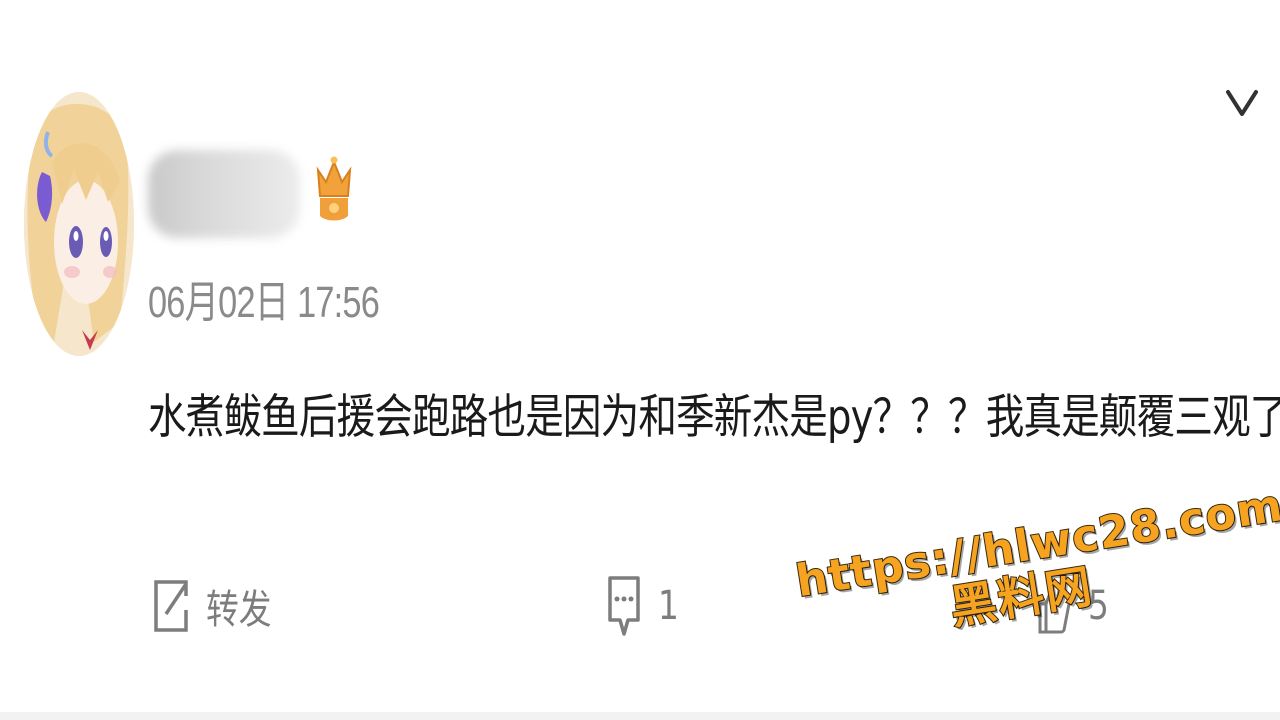 Image resolution: width=1280 pixels, height=720 pixels. Describe the element at coordinates (1242, 102) in the screenshot. I see `chevron-down-icon` at that location.